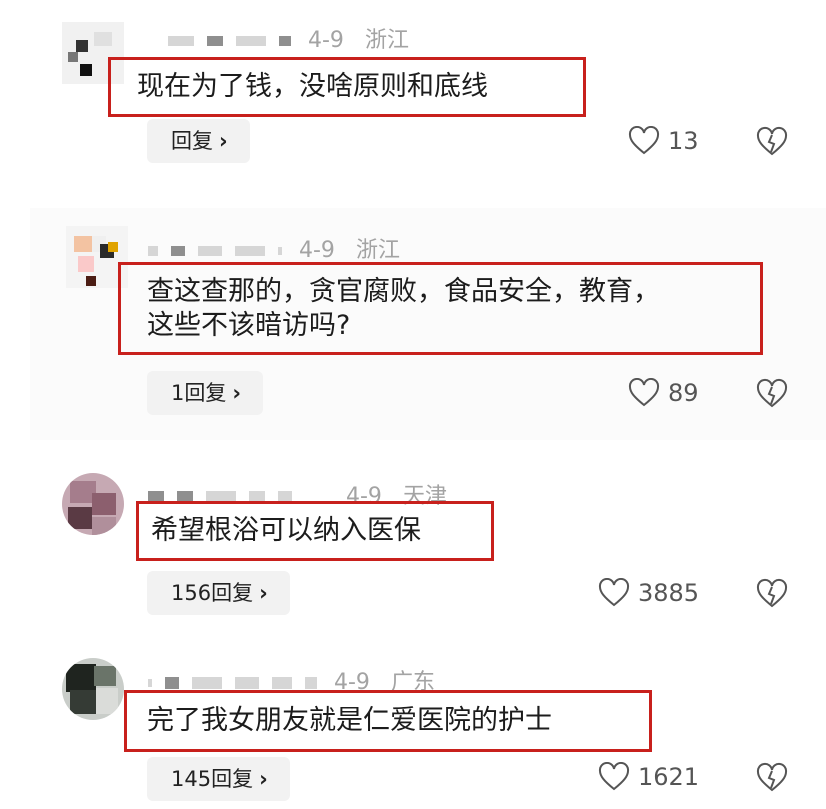 The image size is (826, 809). I want to click on comment-text: 完了我女朋友就是仁爱医院的护士, so click(388, 721).